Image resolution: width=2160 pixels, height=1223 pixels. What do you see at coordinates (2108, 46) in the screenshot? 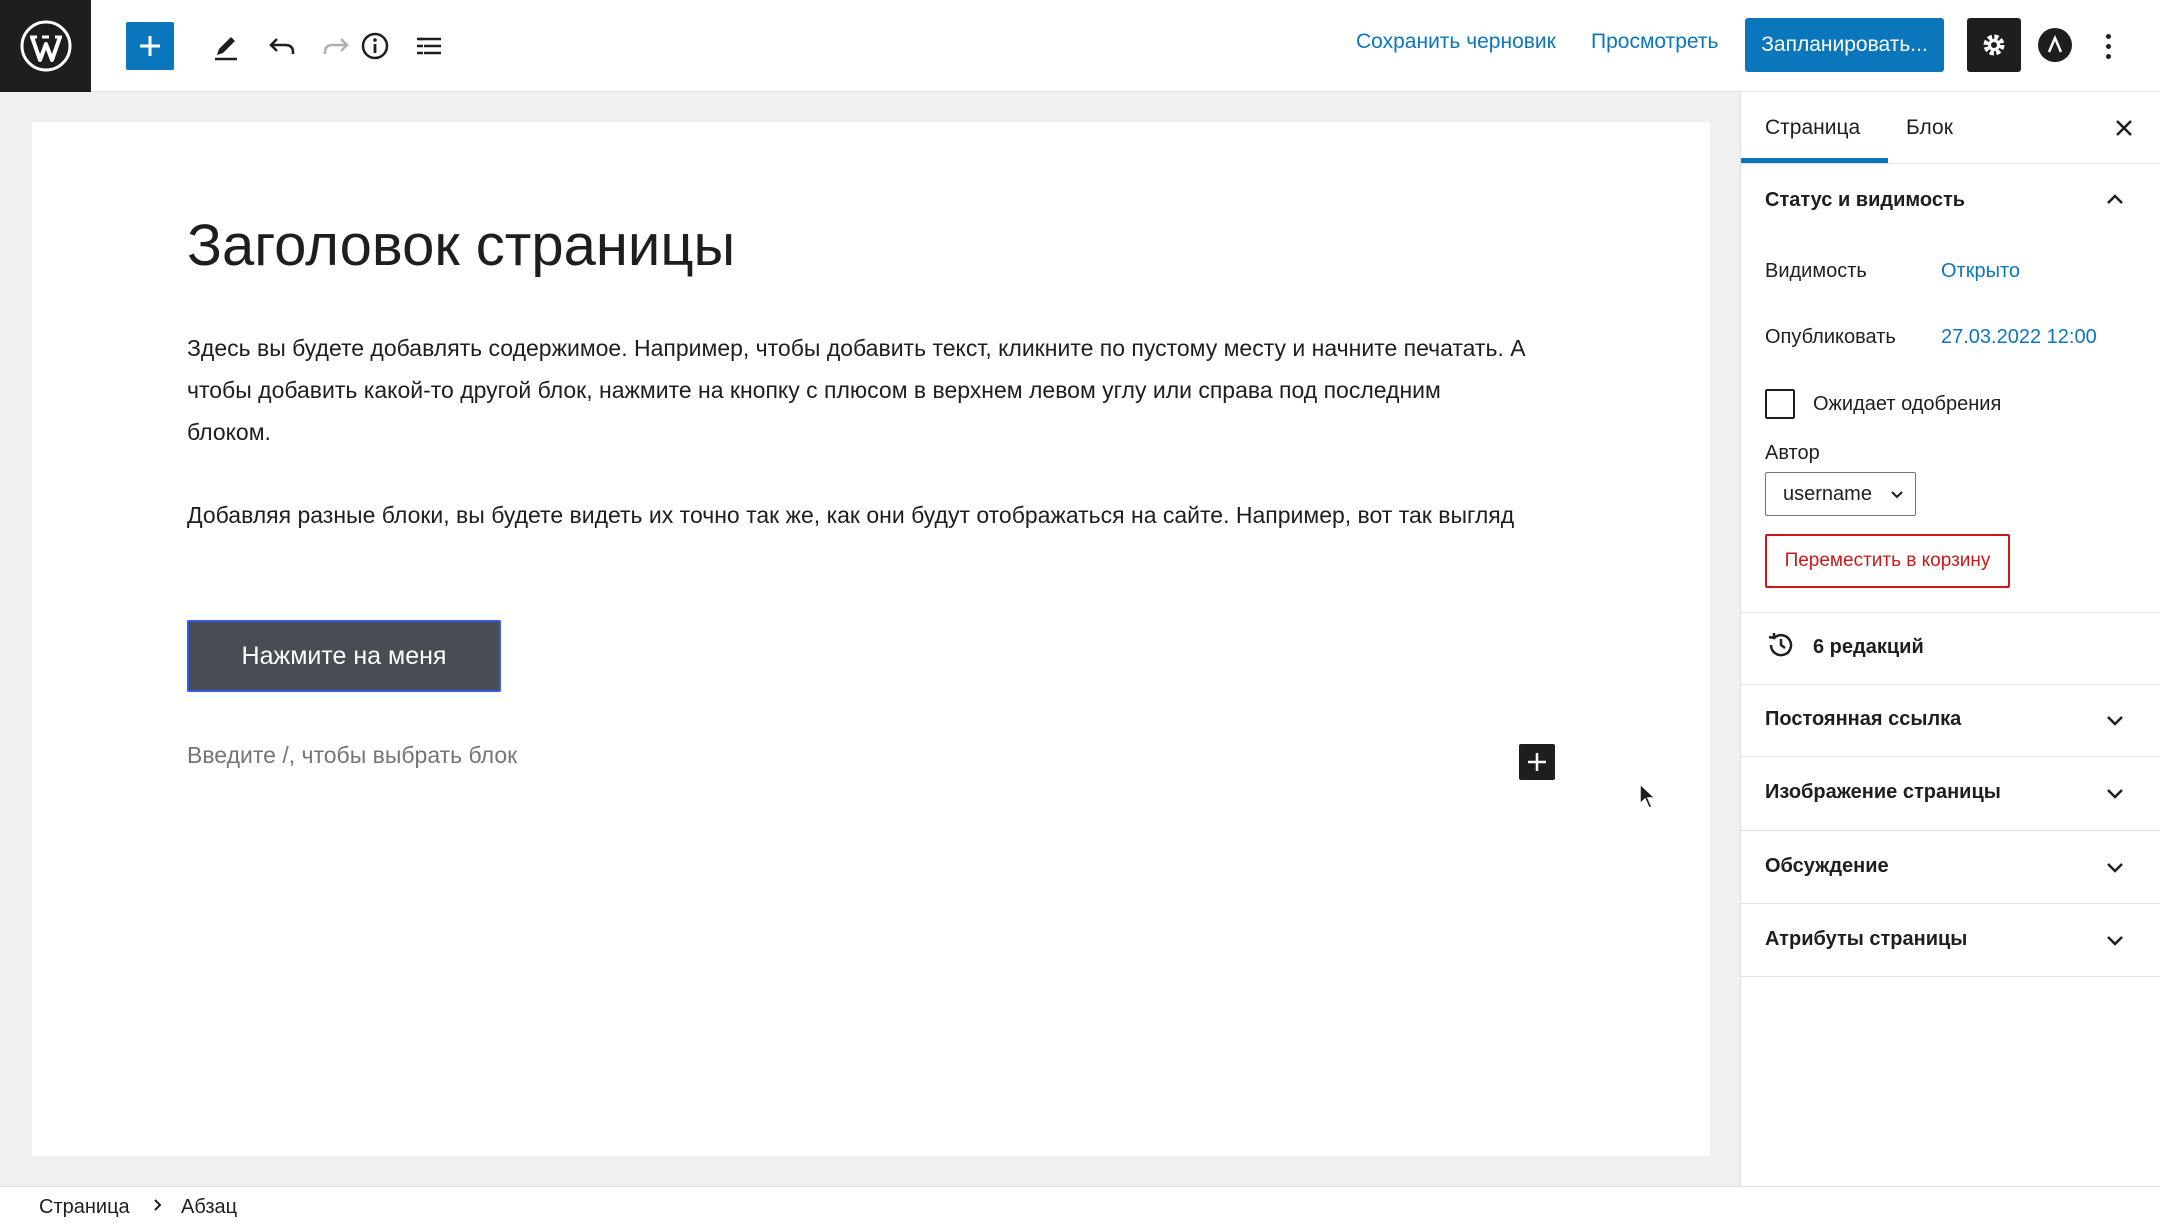
I see `options-menu-button` at bounding box center [2108, 46].